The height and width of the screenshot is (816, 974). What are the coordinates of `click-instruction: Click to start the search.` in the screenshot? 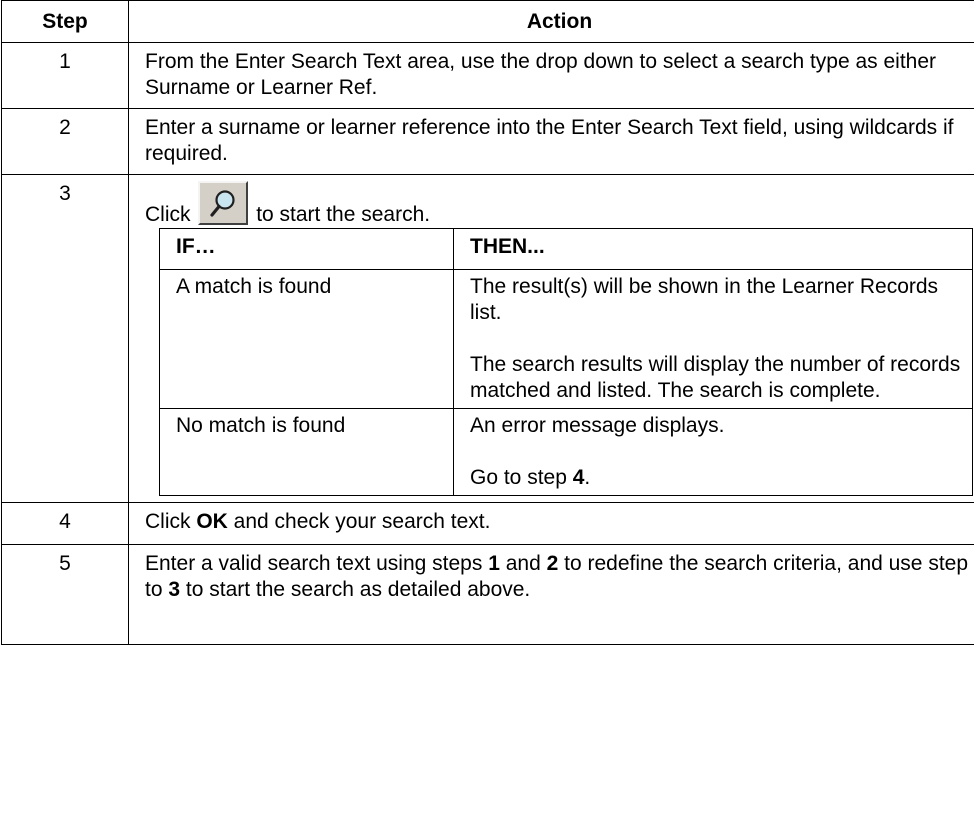 It's located at (559, 204).